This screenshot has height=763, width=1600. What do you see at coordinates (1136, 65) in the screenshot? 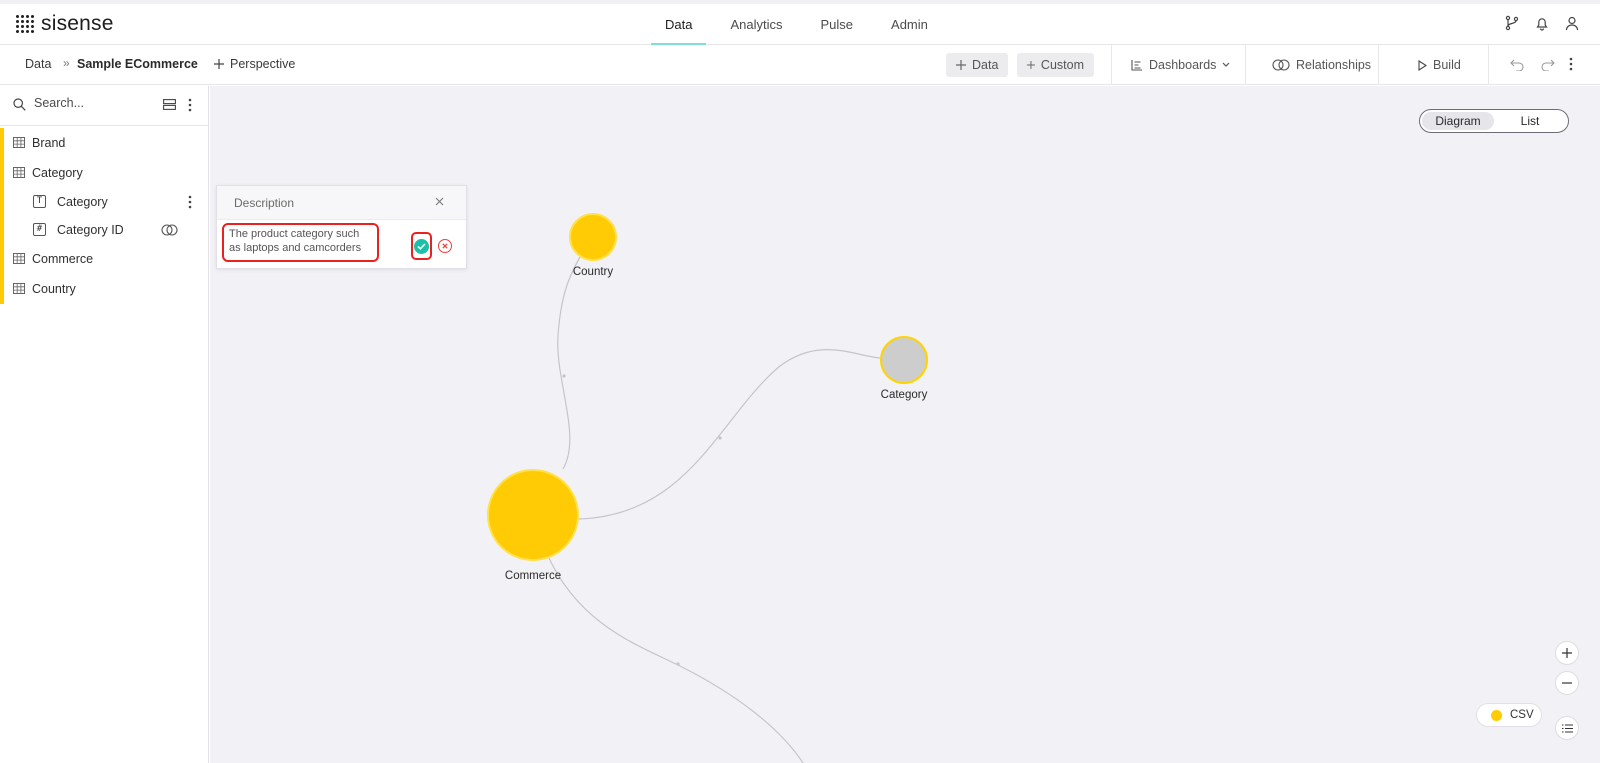
I see `dashboards-icon` at bounding box center [1136, 65].